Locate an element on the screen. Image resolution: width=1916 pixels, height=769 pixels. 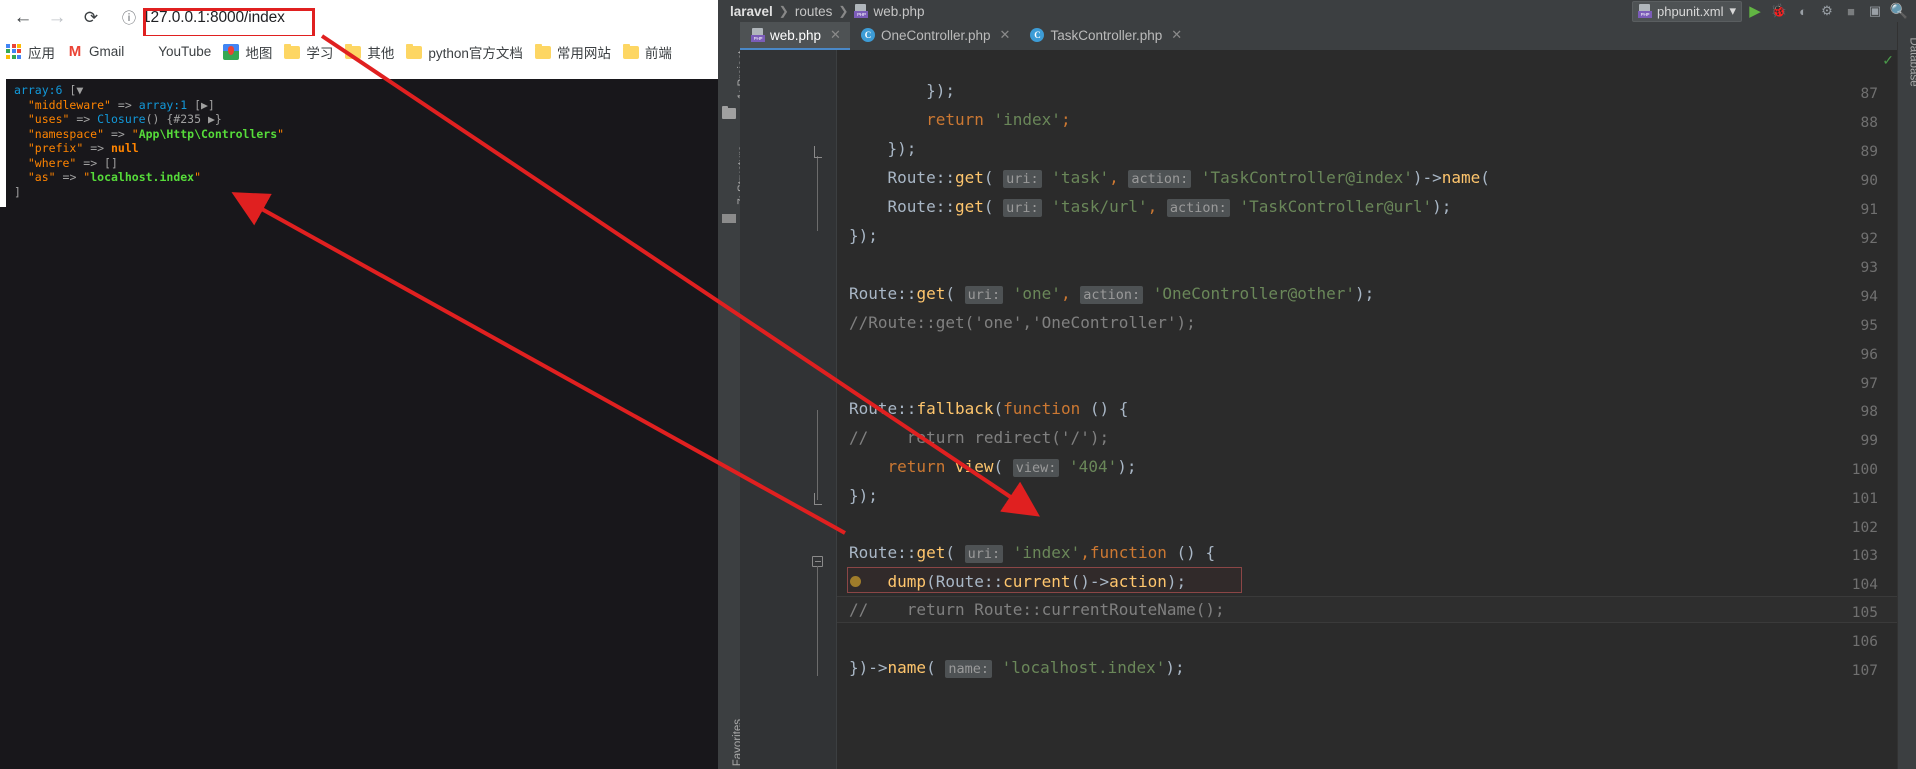
terminal-icon: ▣ is located at coordinates (1875, 11).